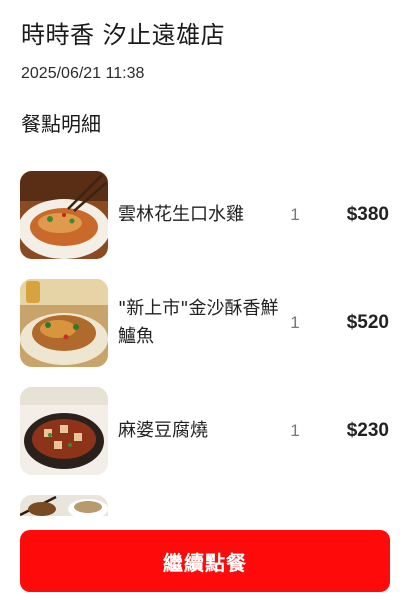 This screenshot has height=600, width=411. What do you see at coordinates (64, 431) in the screenshot?
I see `dish-tofu-image` at bounding box center [64, 431].